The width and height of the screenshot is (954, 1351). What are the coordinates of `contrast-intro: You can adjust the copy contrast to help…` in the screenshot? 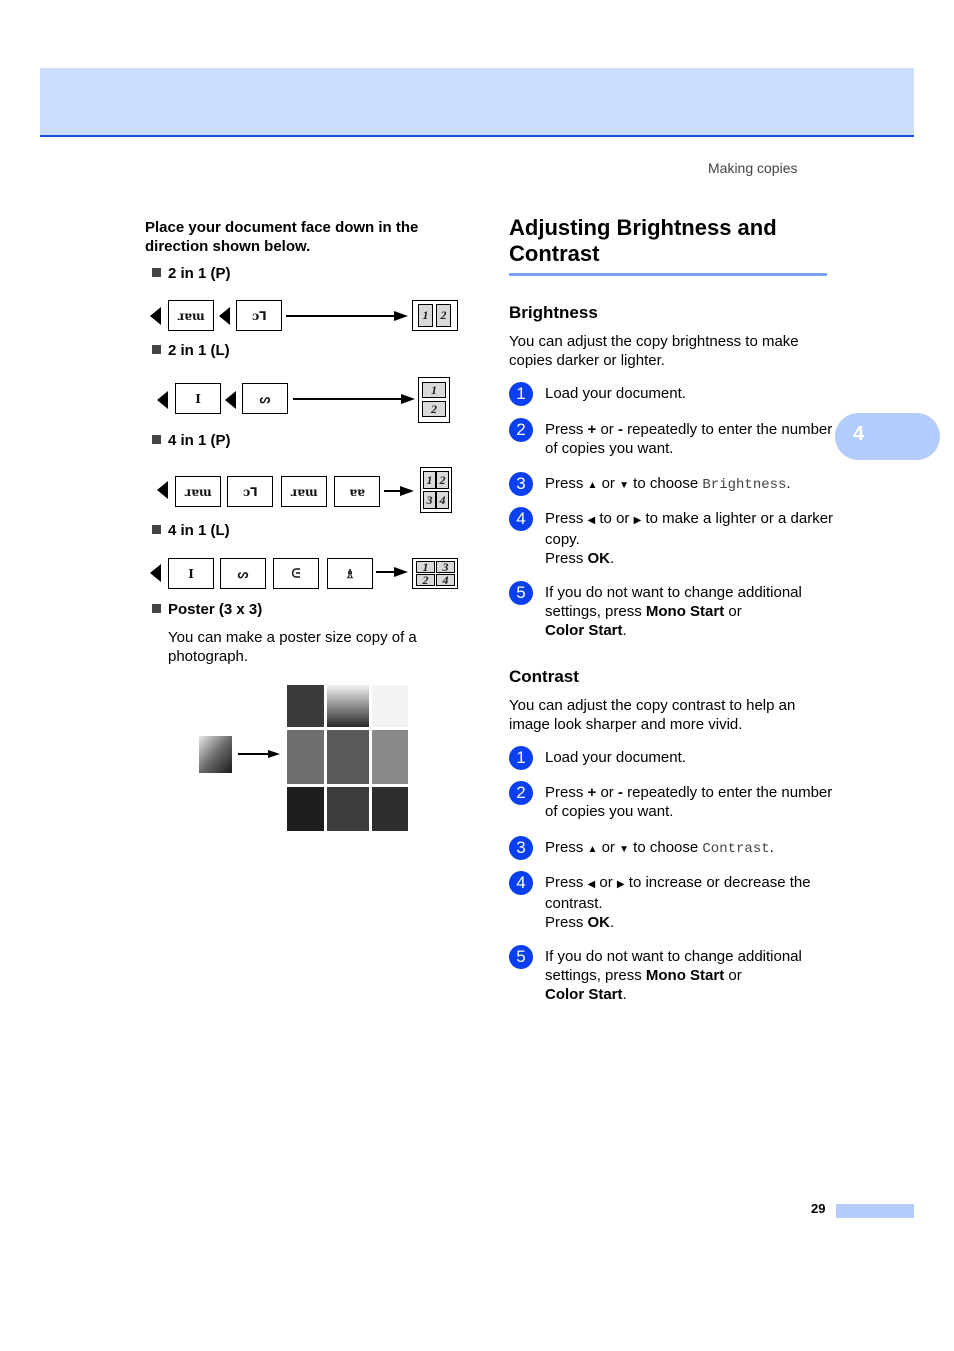 It's located at (652, 715).